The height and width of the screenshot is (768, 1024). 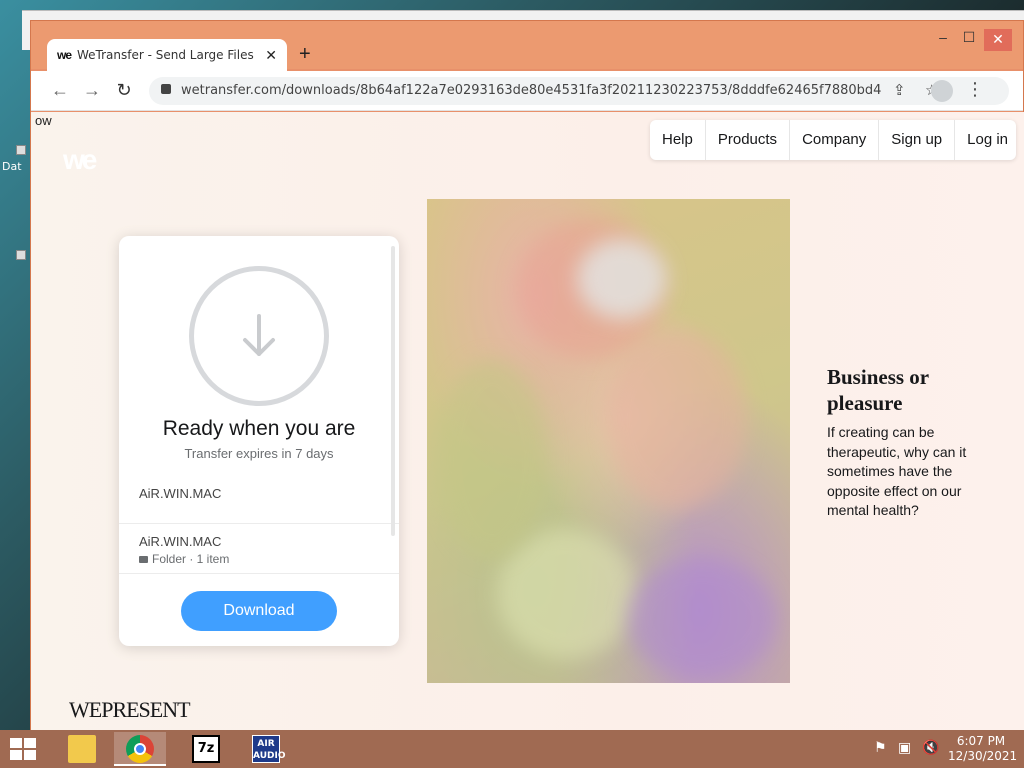 I want to click on nav-products: Products, so click(x=748, y=140).